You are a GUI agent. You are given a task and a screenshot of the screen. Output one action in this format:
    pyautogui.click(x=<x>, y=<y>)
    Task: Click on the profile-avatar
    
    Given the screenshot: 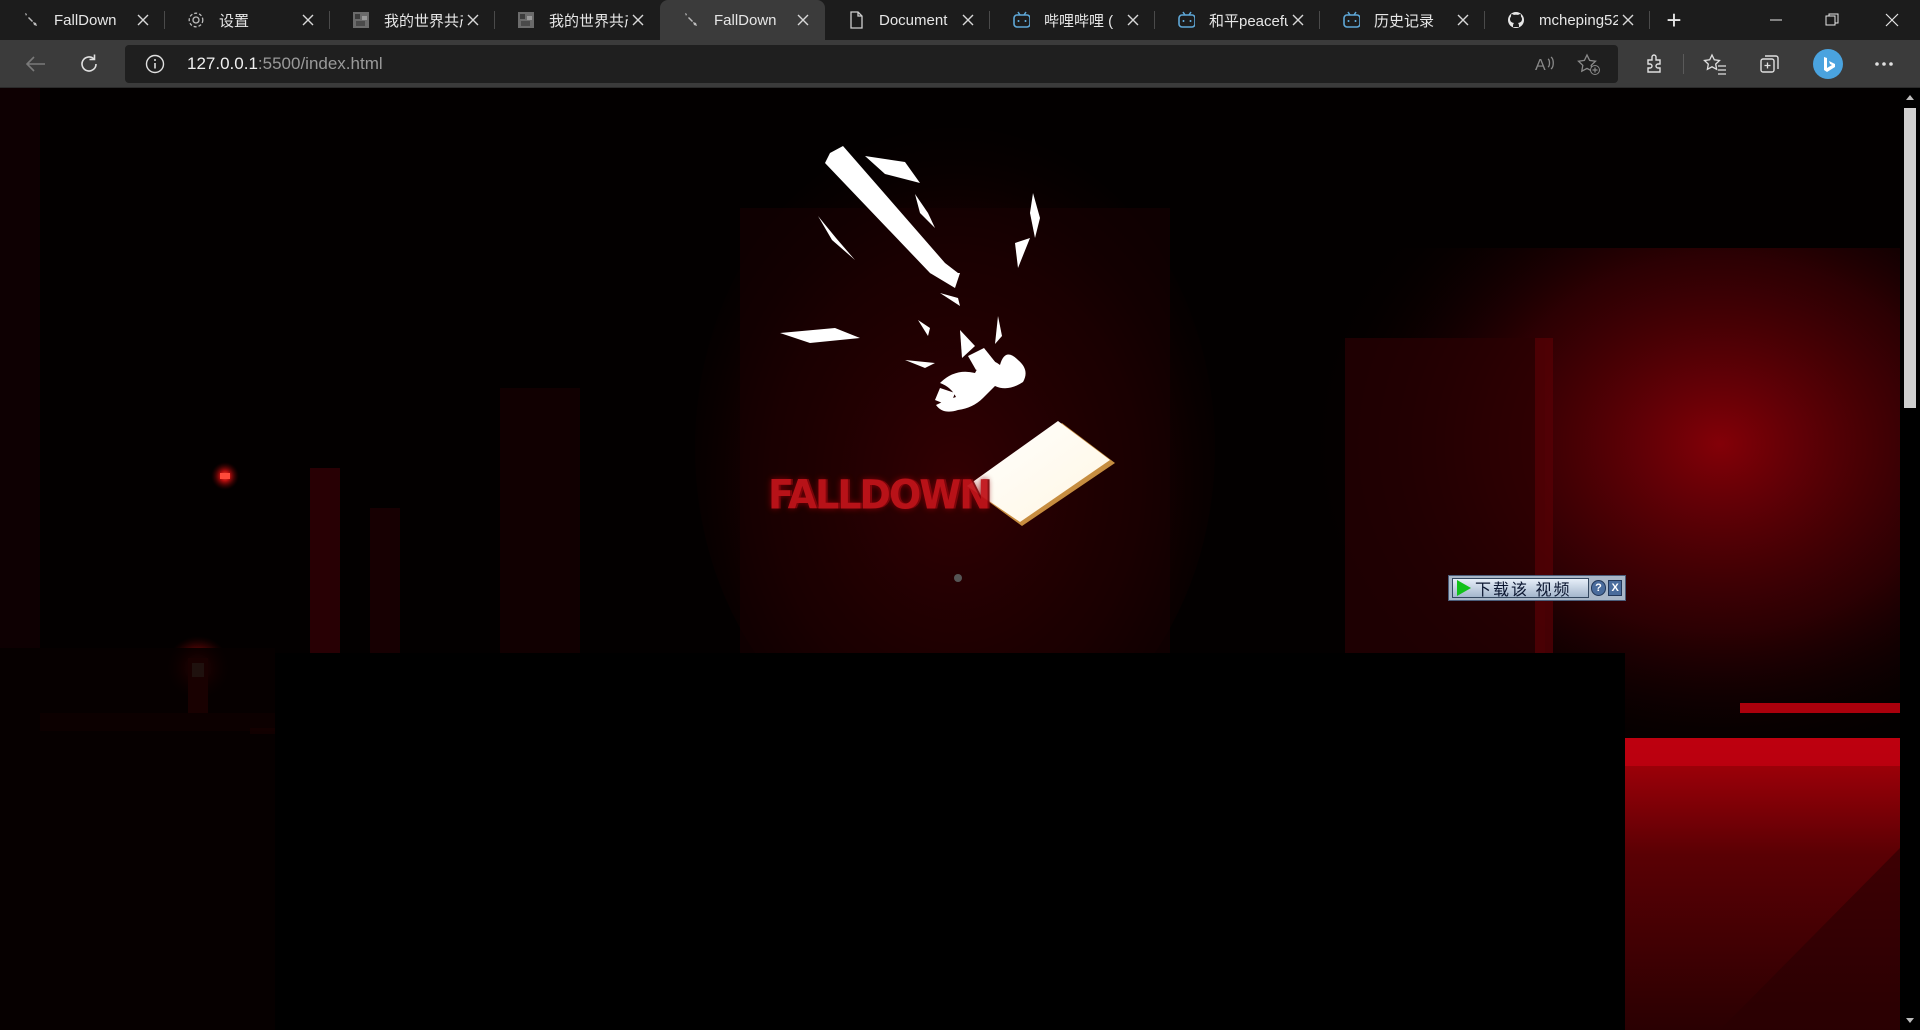 What is the action you would take?
    pyautogui.click(x=1828, y=64)
    